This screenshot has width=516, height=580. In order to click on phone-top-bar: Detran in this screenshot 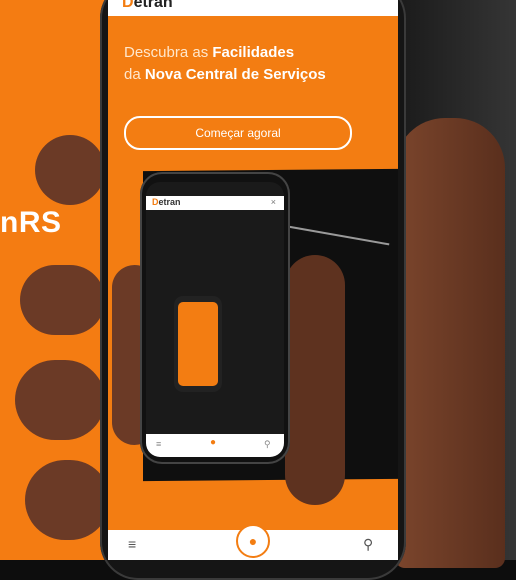, I will do `click(253, 8)`.